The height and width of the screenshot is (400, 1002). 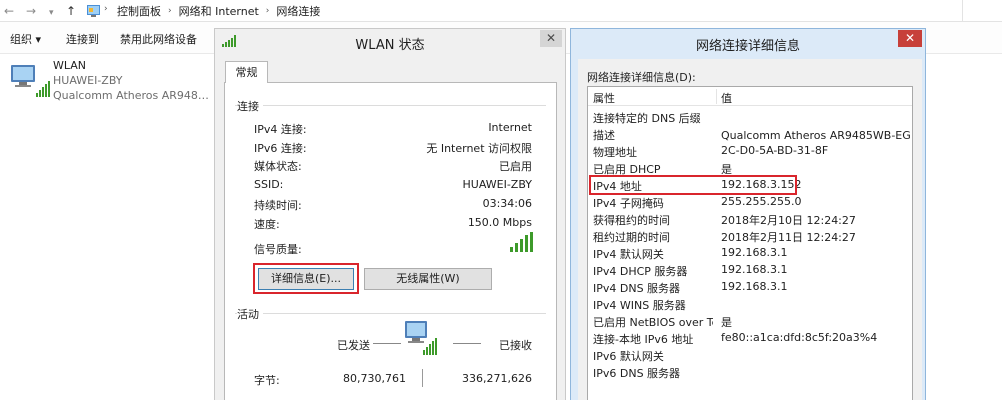 What do you see at coordinates (390, 45) in the screenshot?
I see `dialog-title: WLAN 状态` at bounding box center [390, 45].